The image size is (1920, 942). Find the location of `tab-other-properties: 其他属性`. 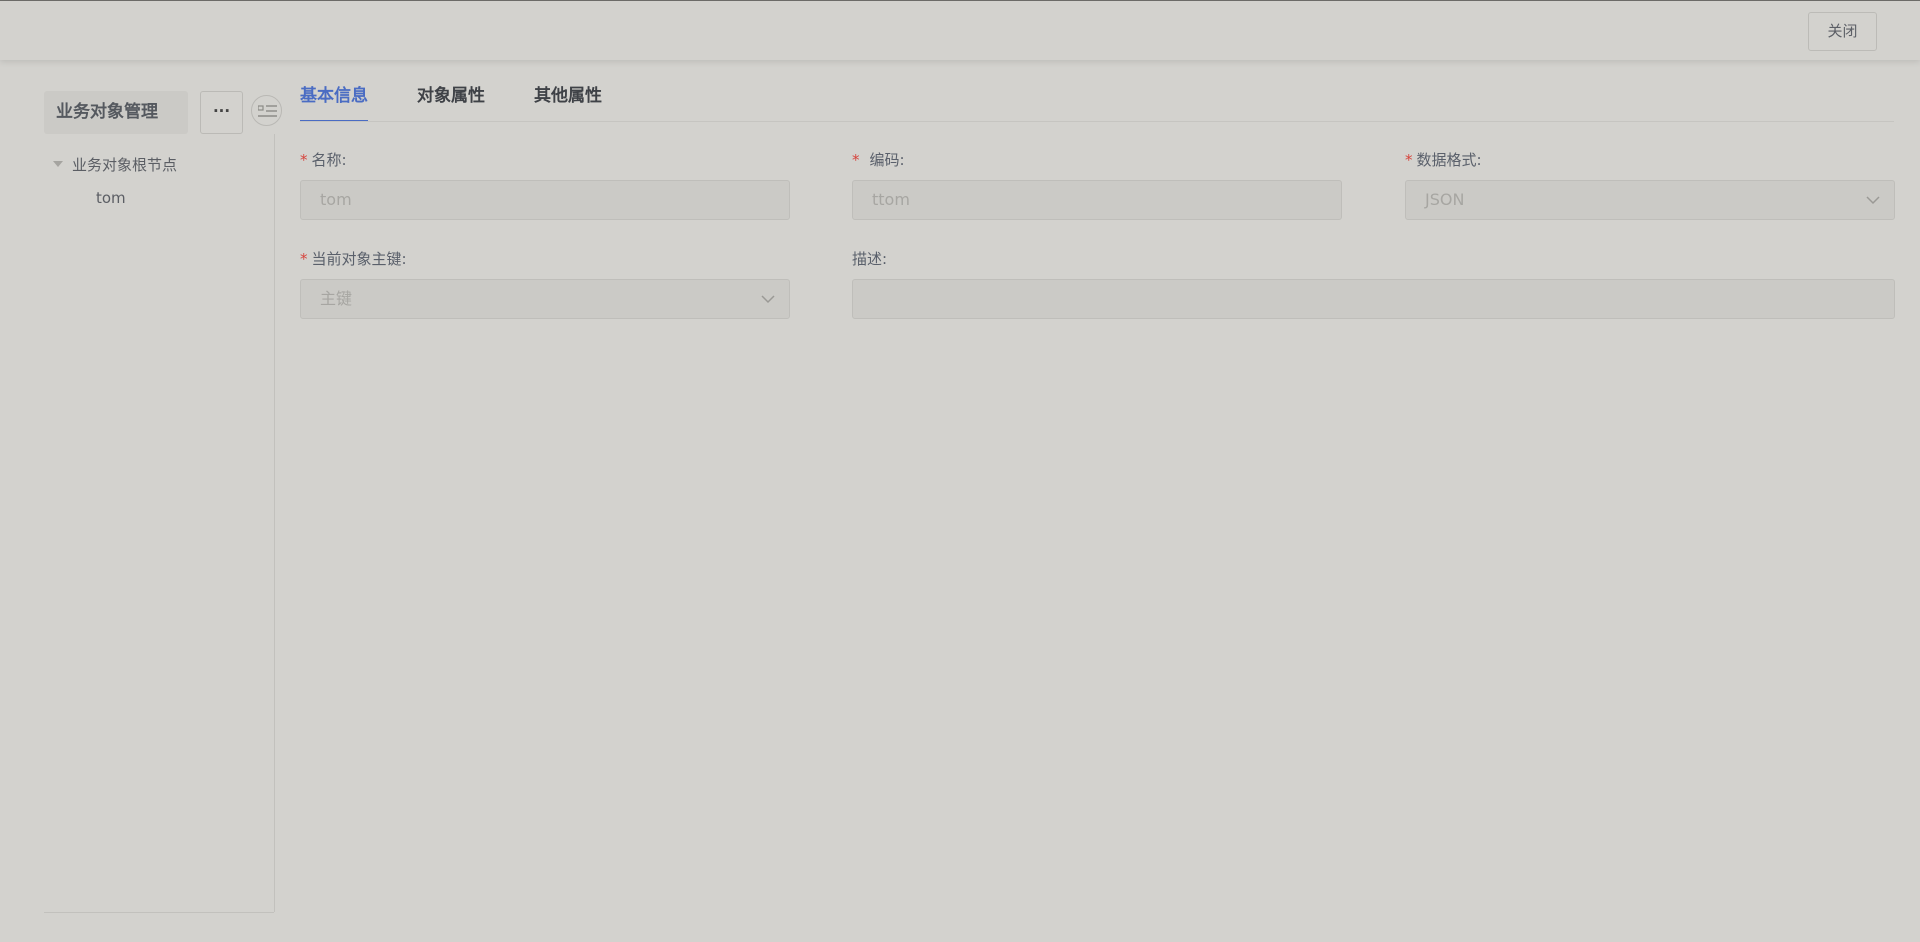

tab-other-properties: 其他属性 is located at coordinates (568, 102).